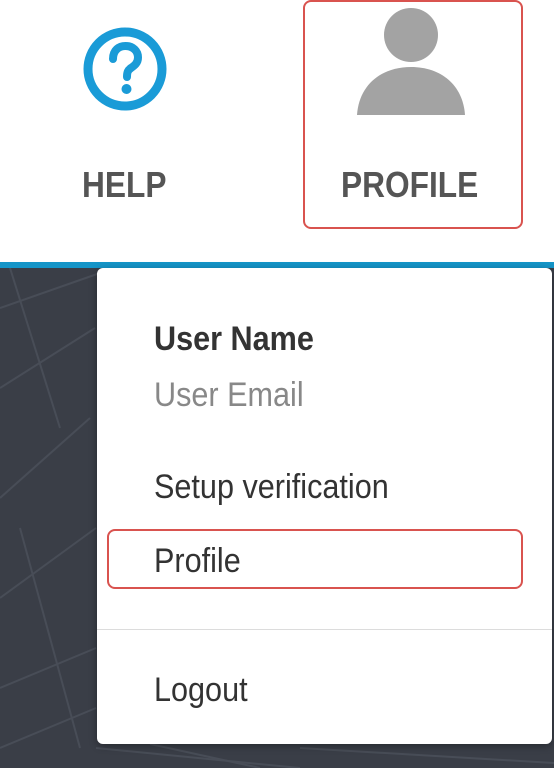 The image size is (554, 768). I want to click on help-question-icon, so click(125, 69).